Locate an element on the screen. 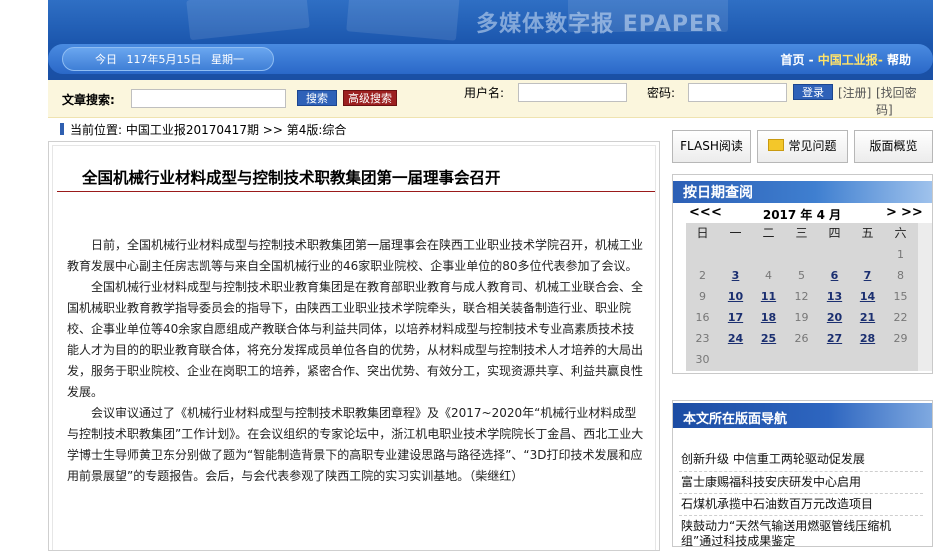 The width and height of the screenshot is (933, 551). calendar-day: 19 is located at coordinates (801, 317).